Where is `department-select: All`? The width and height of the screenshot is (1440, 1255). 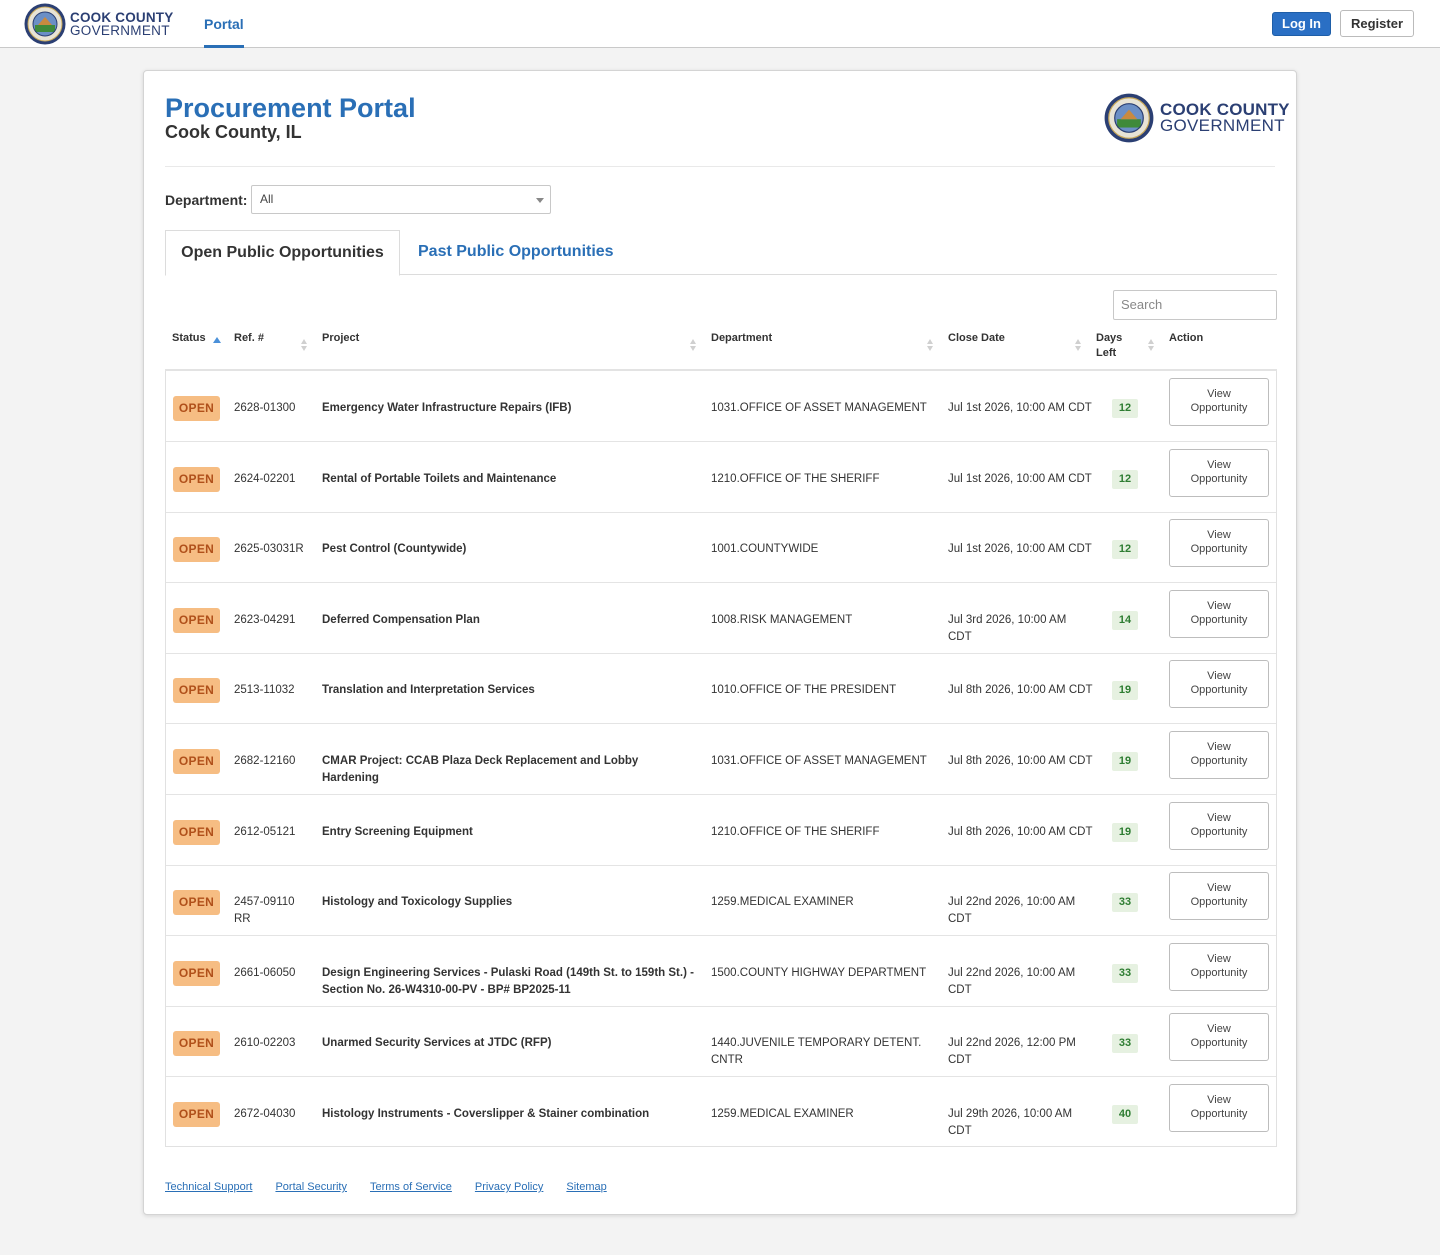 department-select: All is located at coordinates (401, 199).